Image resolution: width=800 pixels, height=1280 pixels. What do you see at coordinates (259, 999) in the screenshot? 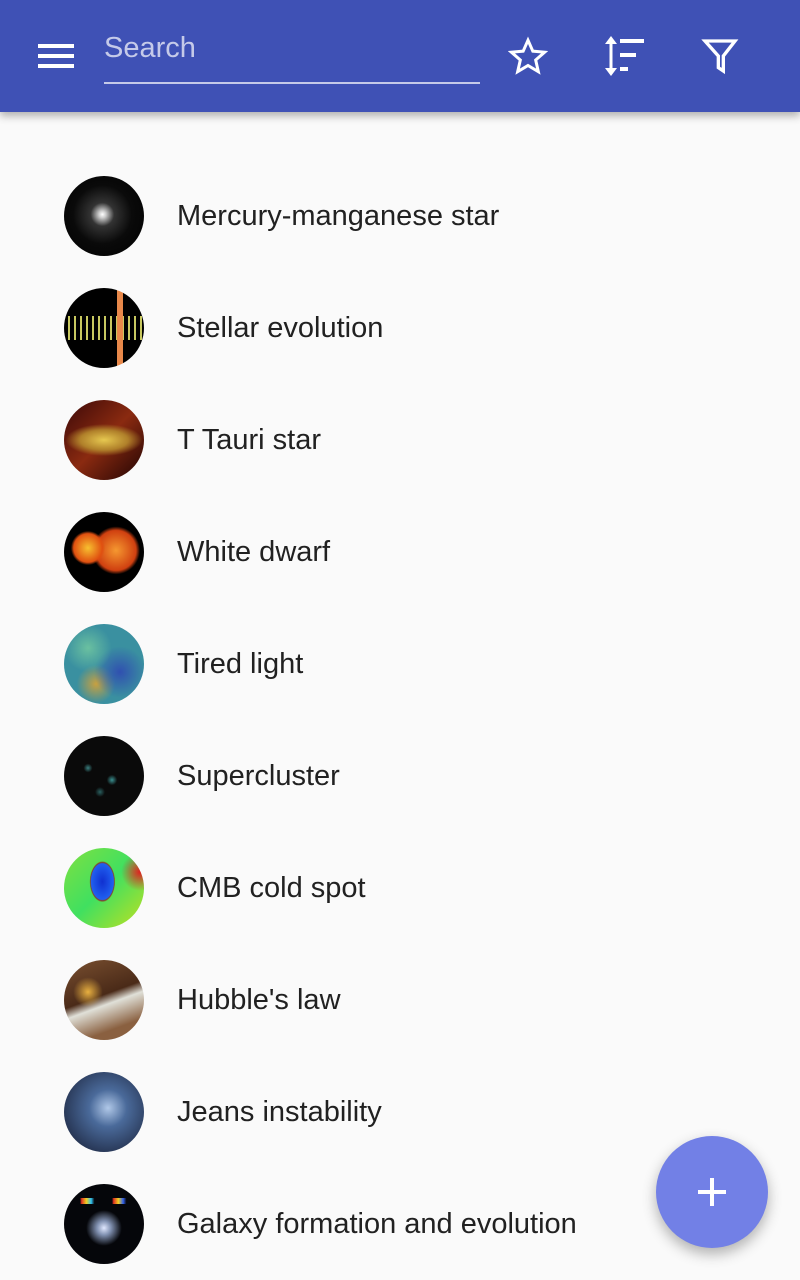
I see `item-title: Hubble's law` at bounding box center [259, 999].